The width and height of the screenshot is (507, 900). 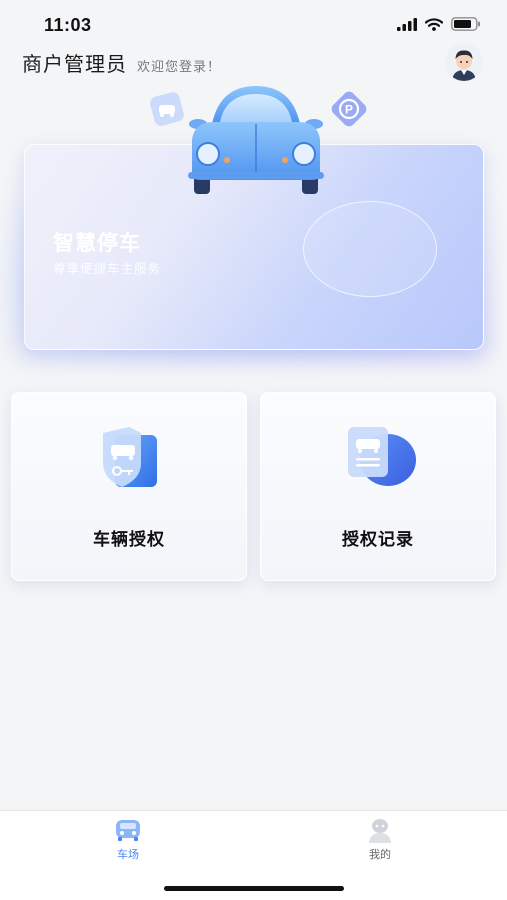 I want to click on tab-car-park: 车场, so click(x=128, y=839).